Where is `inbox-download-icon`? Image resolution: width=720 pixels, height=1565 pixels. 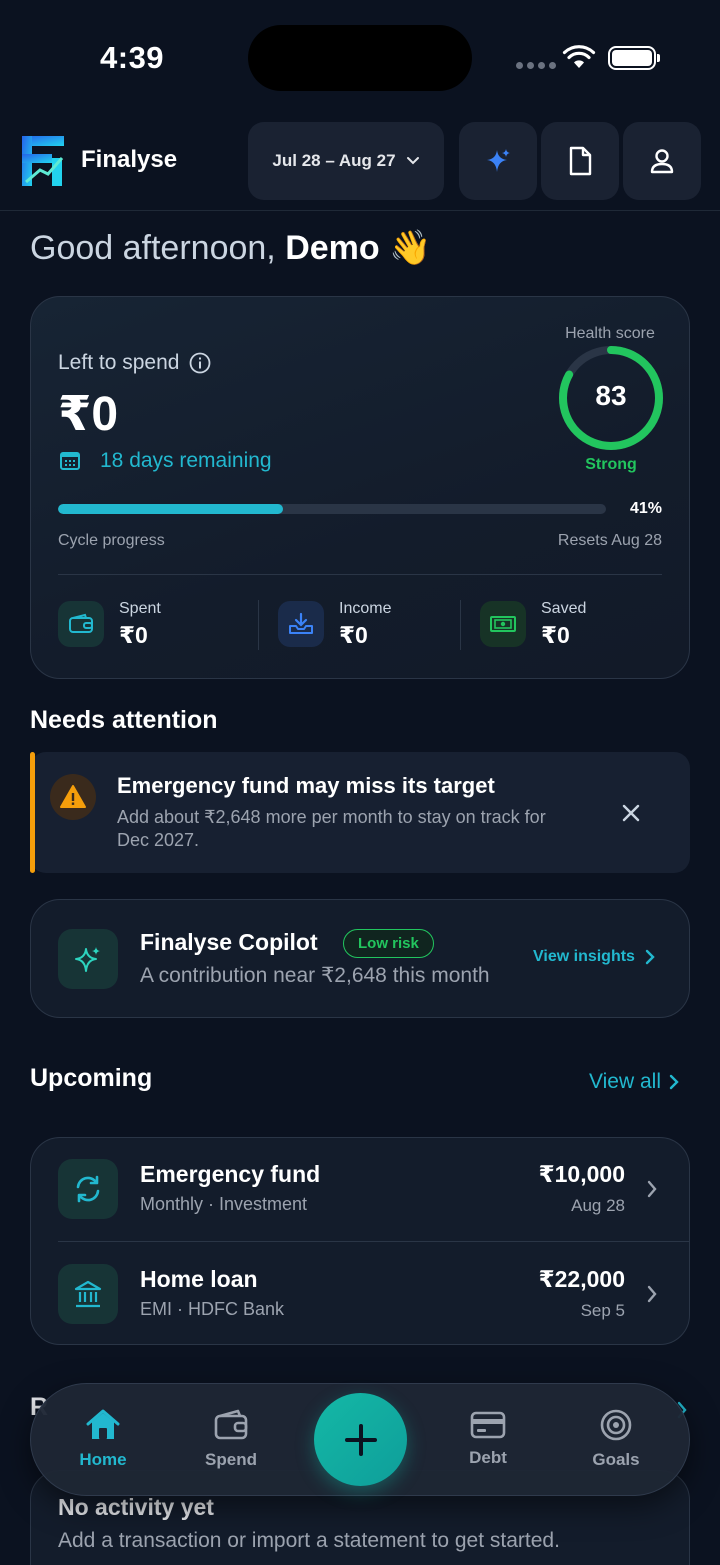 inbox-download-icon is located at coordinates (301, 623).